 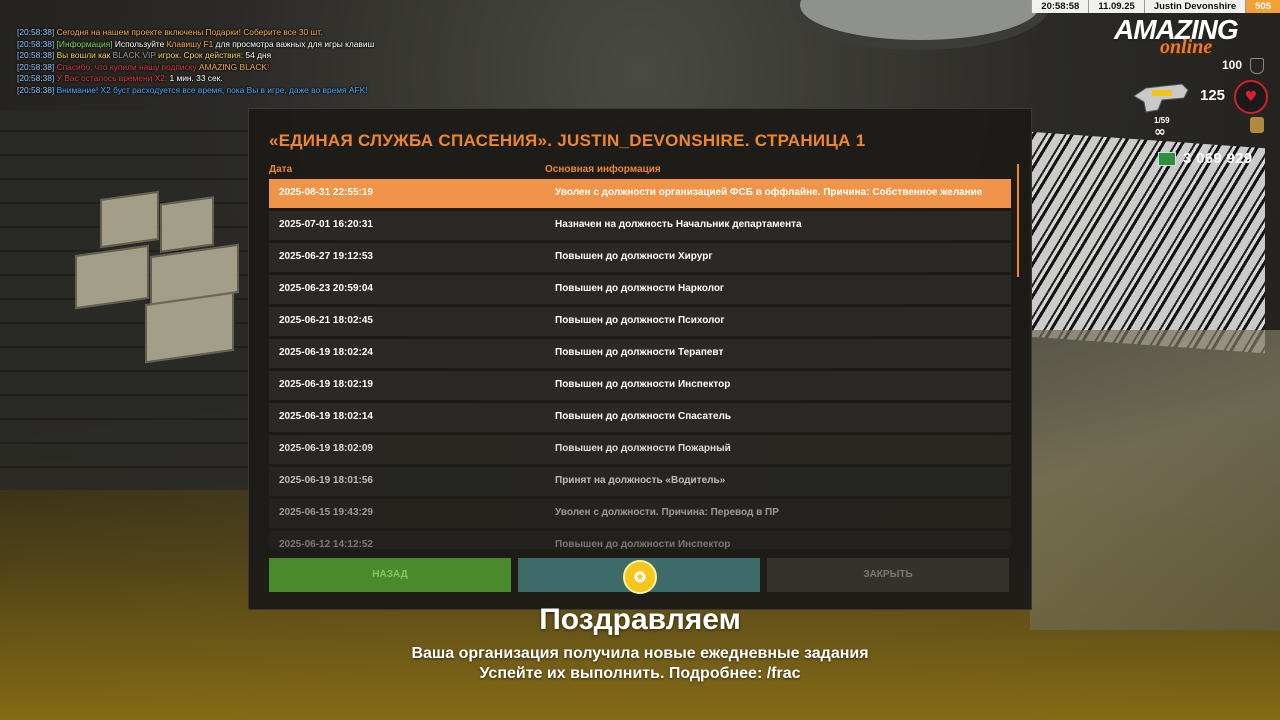 I want to click on row-date: 2025-06-12 14:12:52, so click(x=326, y=544).